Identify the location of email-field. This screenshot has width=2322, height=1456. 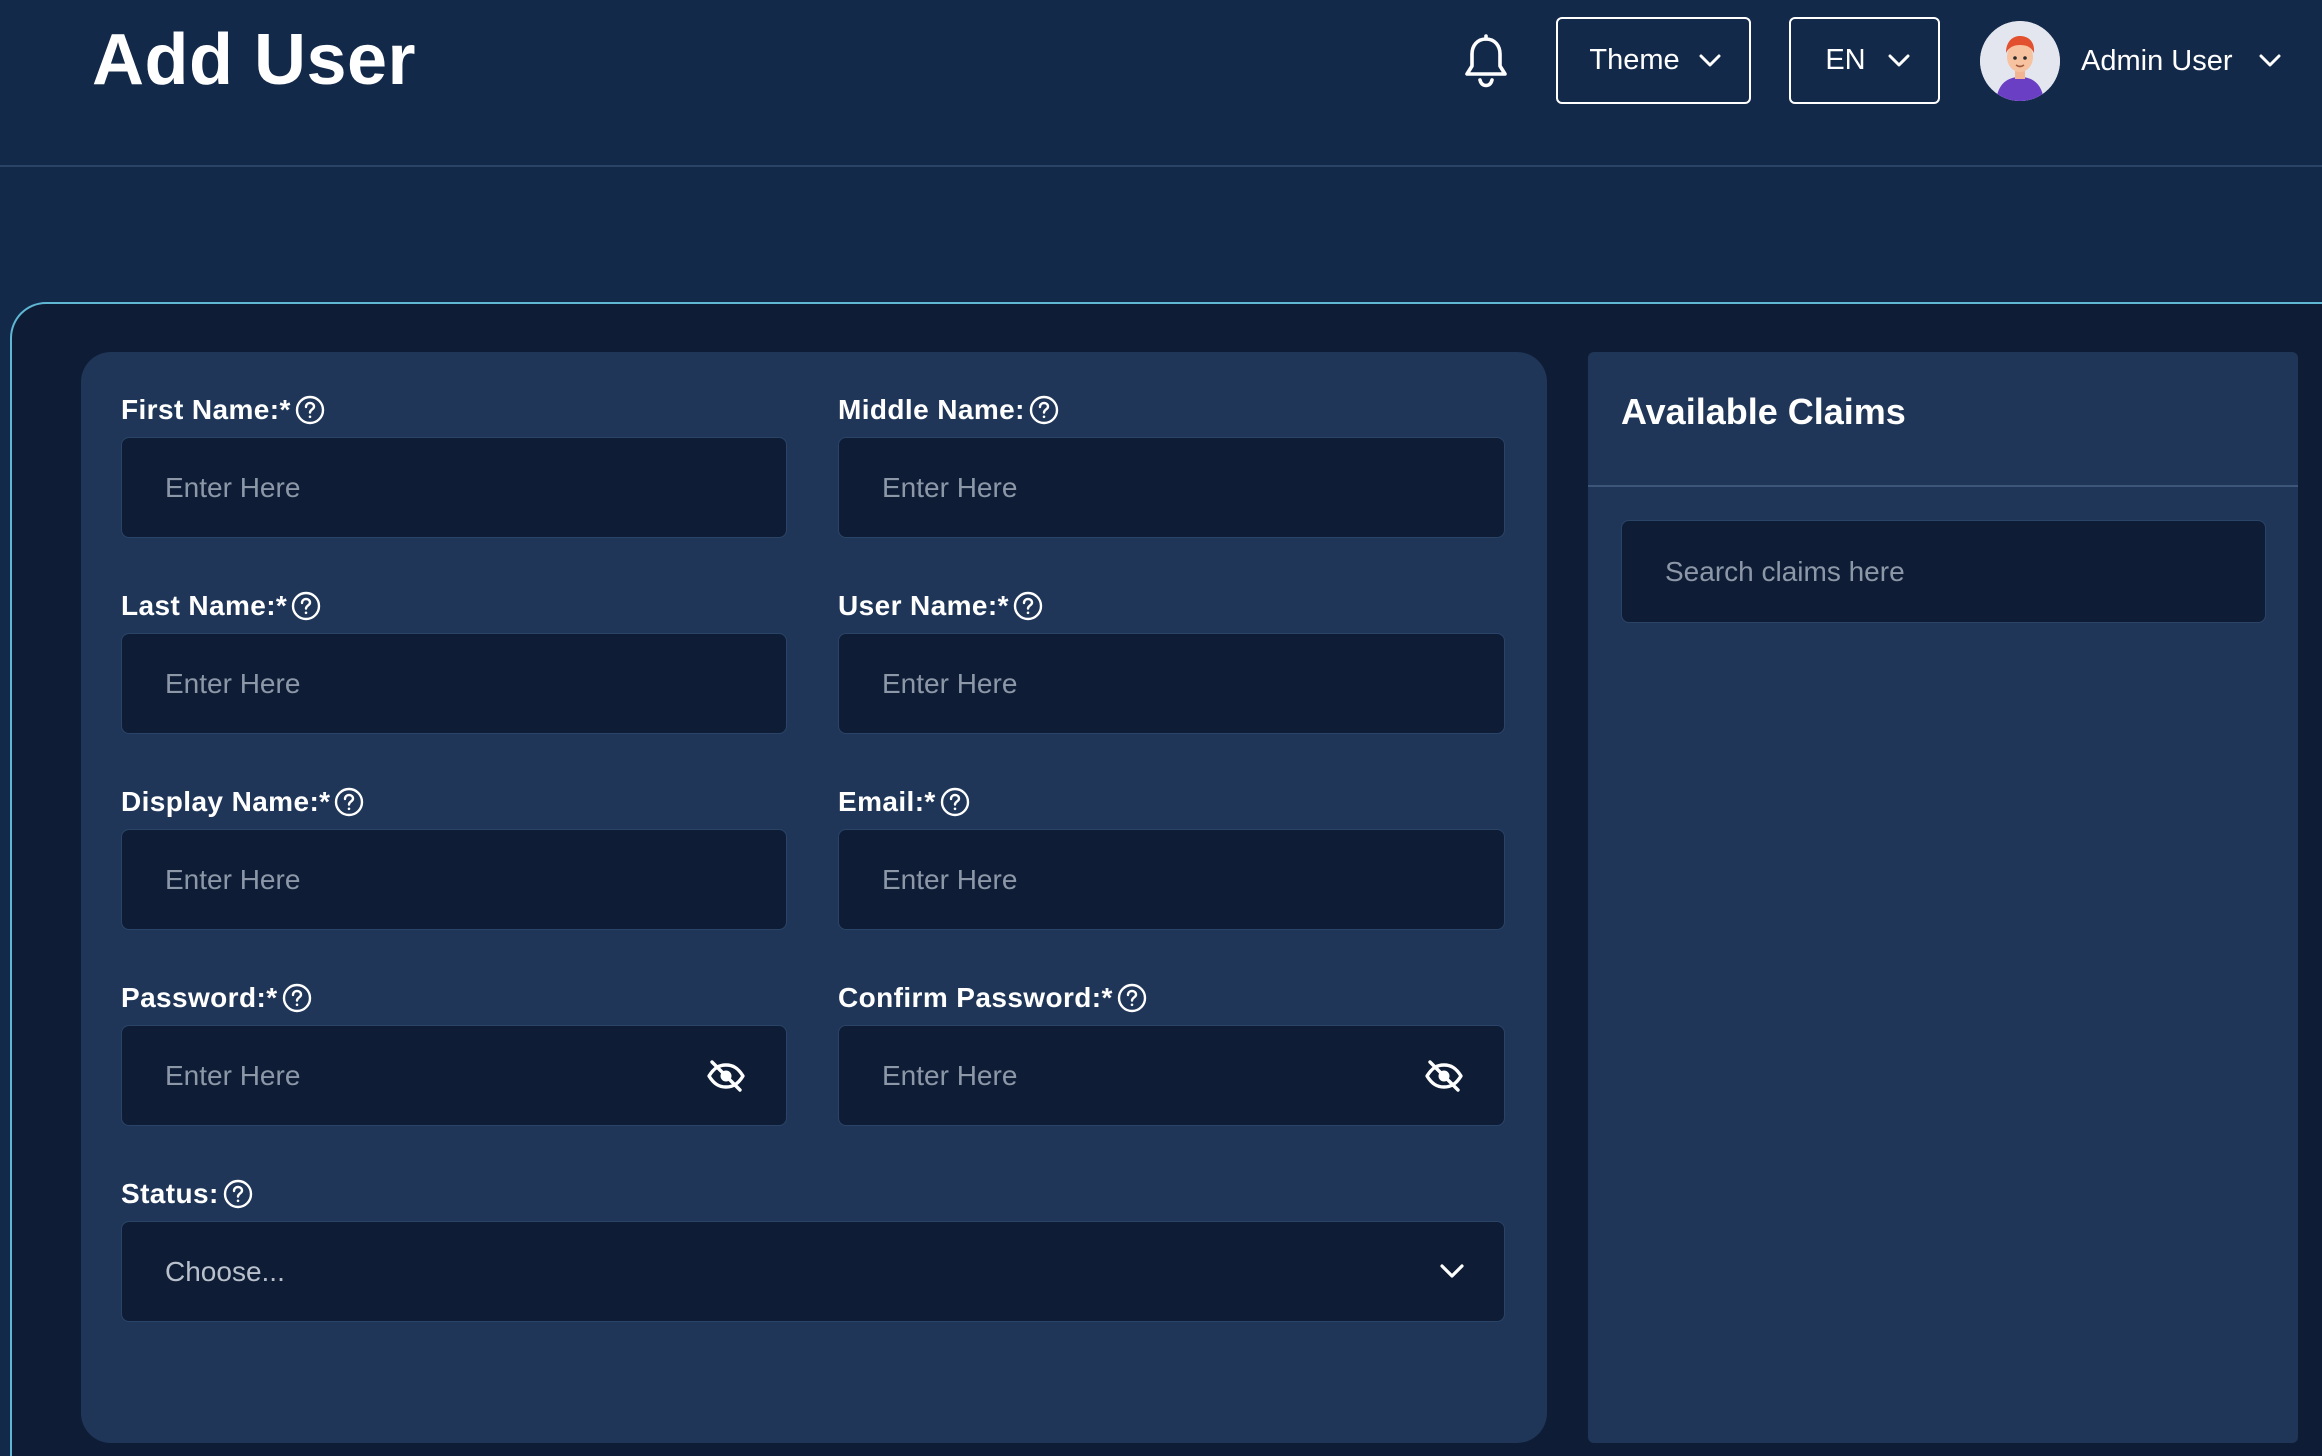
(1171, 879).